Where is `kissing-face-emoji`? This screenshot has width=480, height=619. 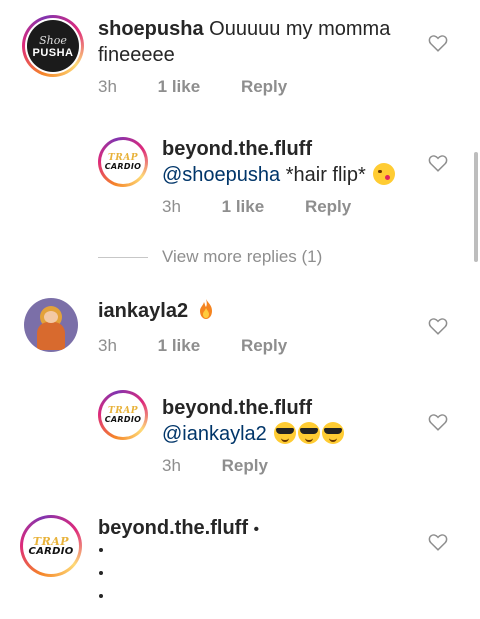
kissing-face-emoji is located at coordinates (384, 174).